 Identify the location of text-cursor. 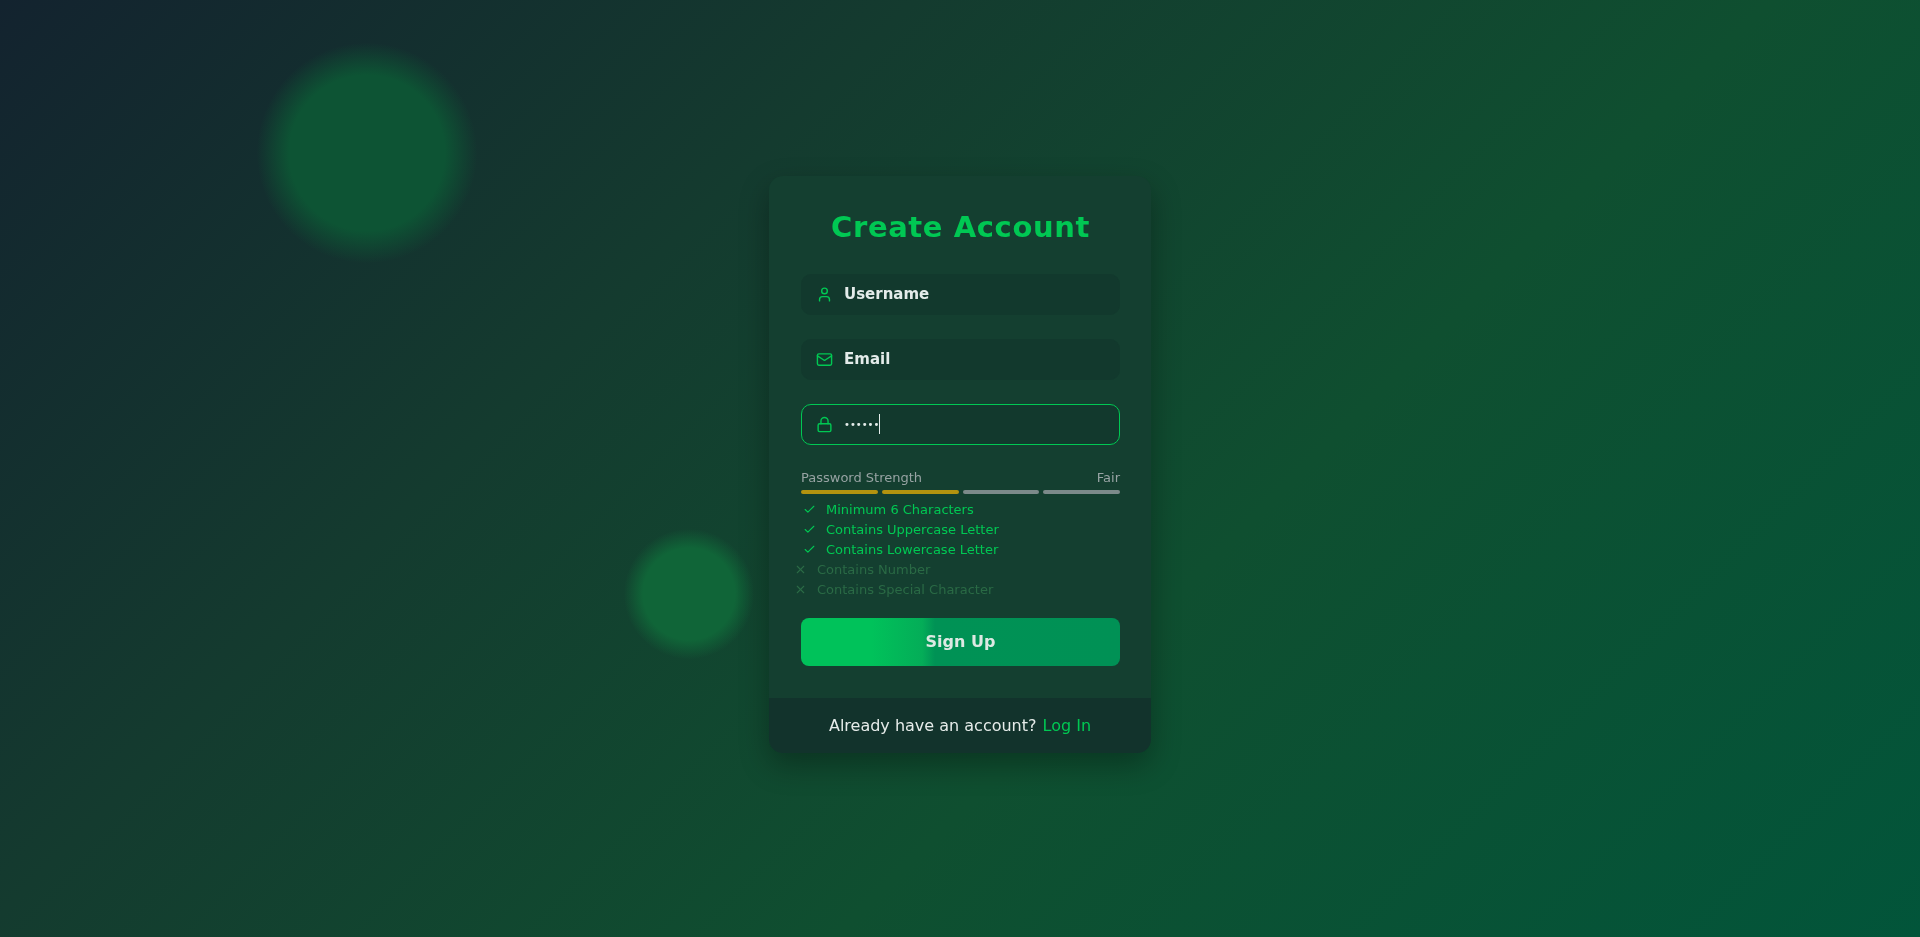
(880, 424).